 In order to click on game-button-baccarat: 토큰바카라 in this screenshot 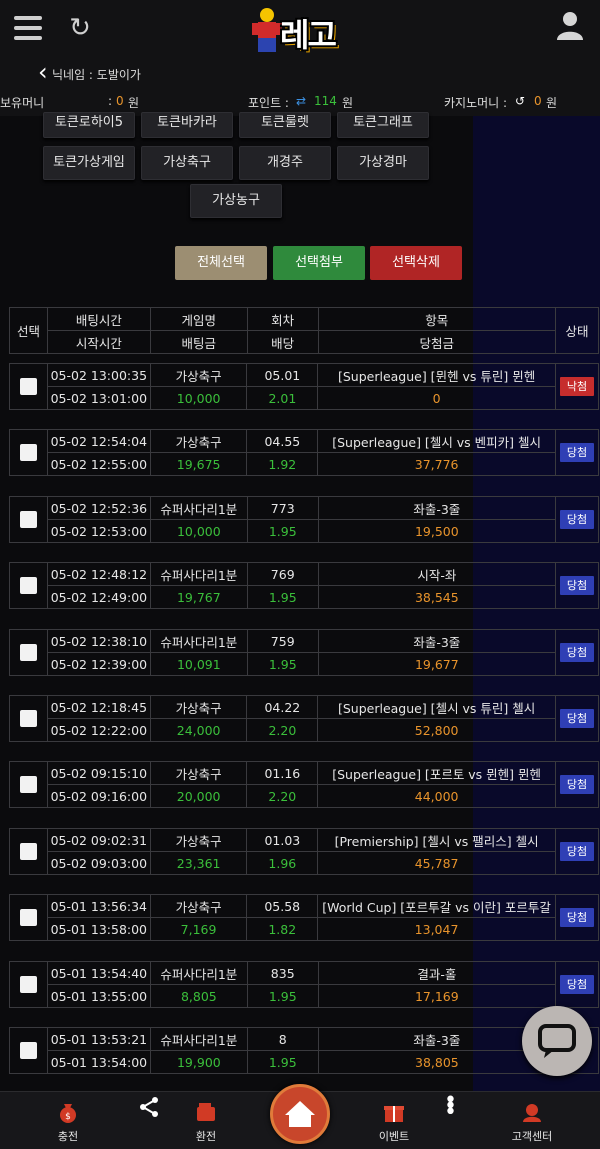, I will do `click(187, 125)`.